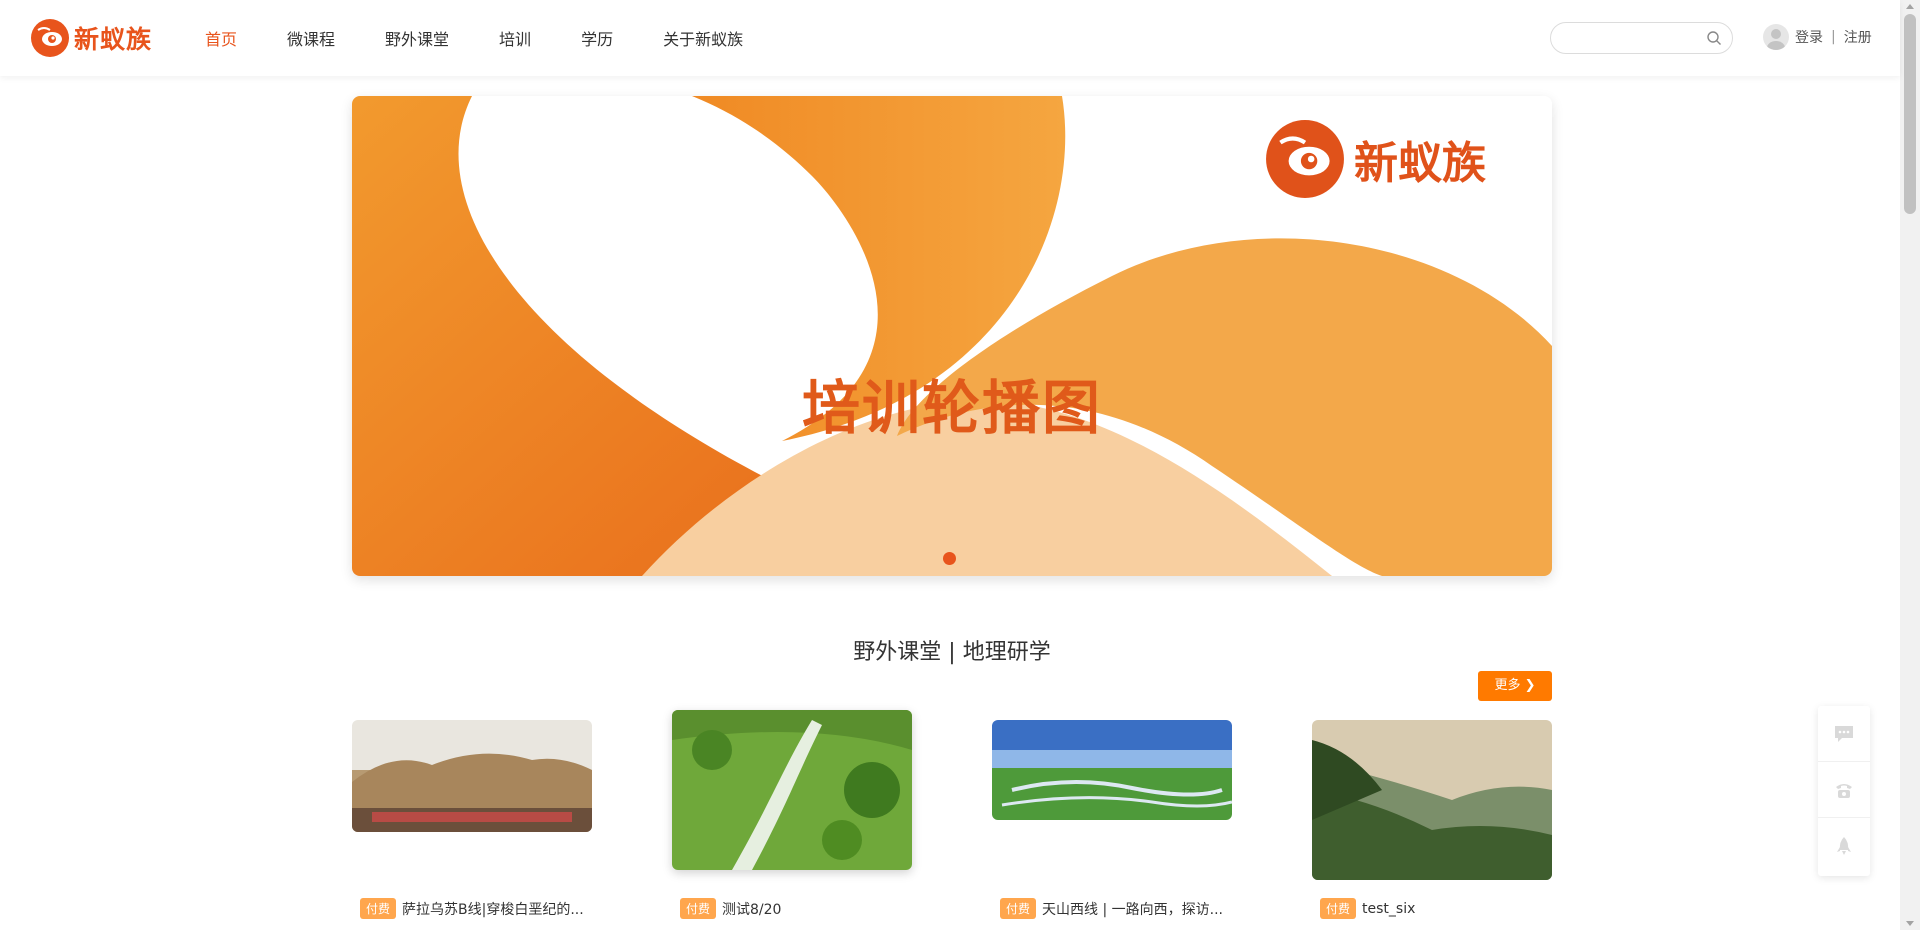 The width and height of the screenshot is (1920, 930). I want to click on nav-field-class: 野外课堂, so click(417, 38).